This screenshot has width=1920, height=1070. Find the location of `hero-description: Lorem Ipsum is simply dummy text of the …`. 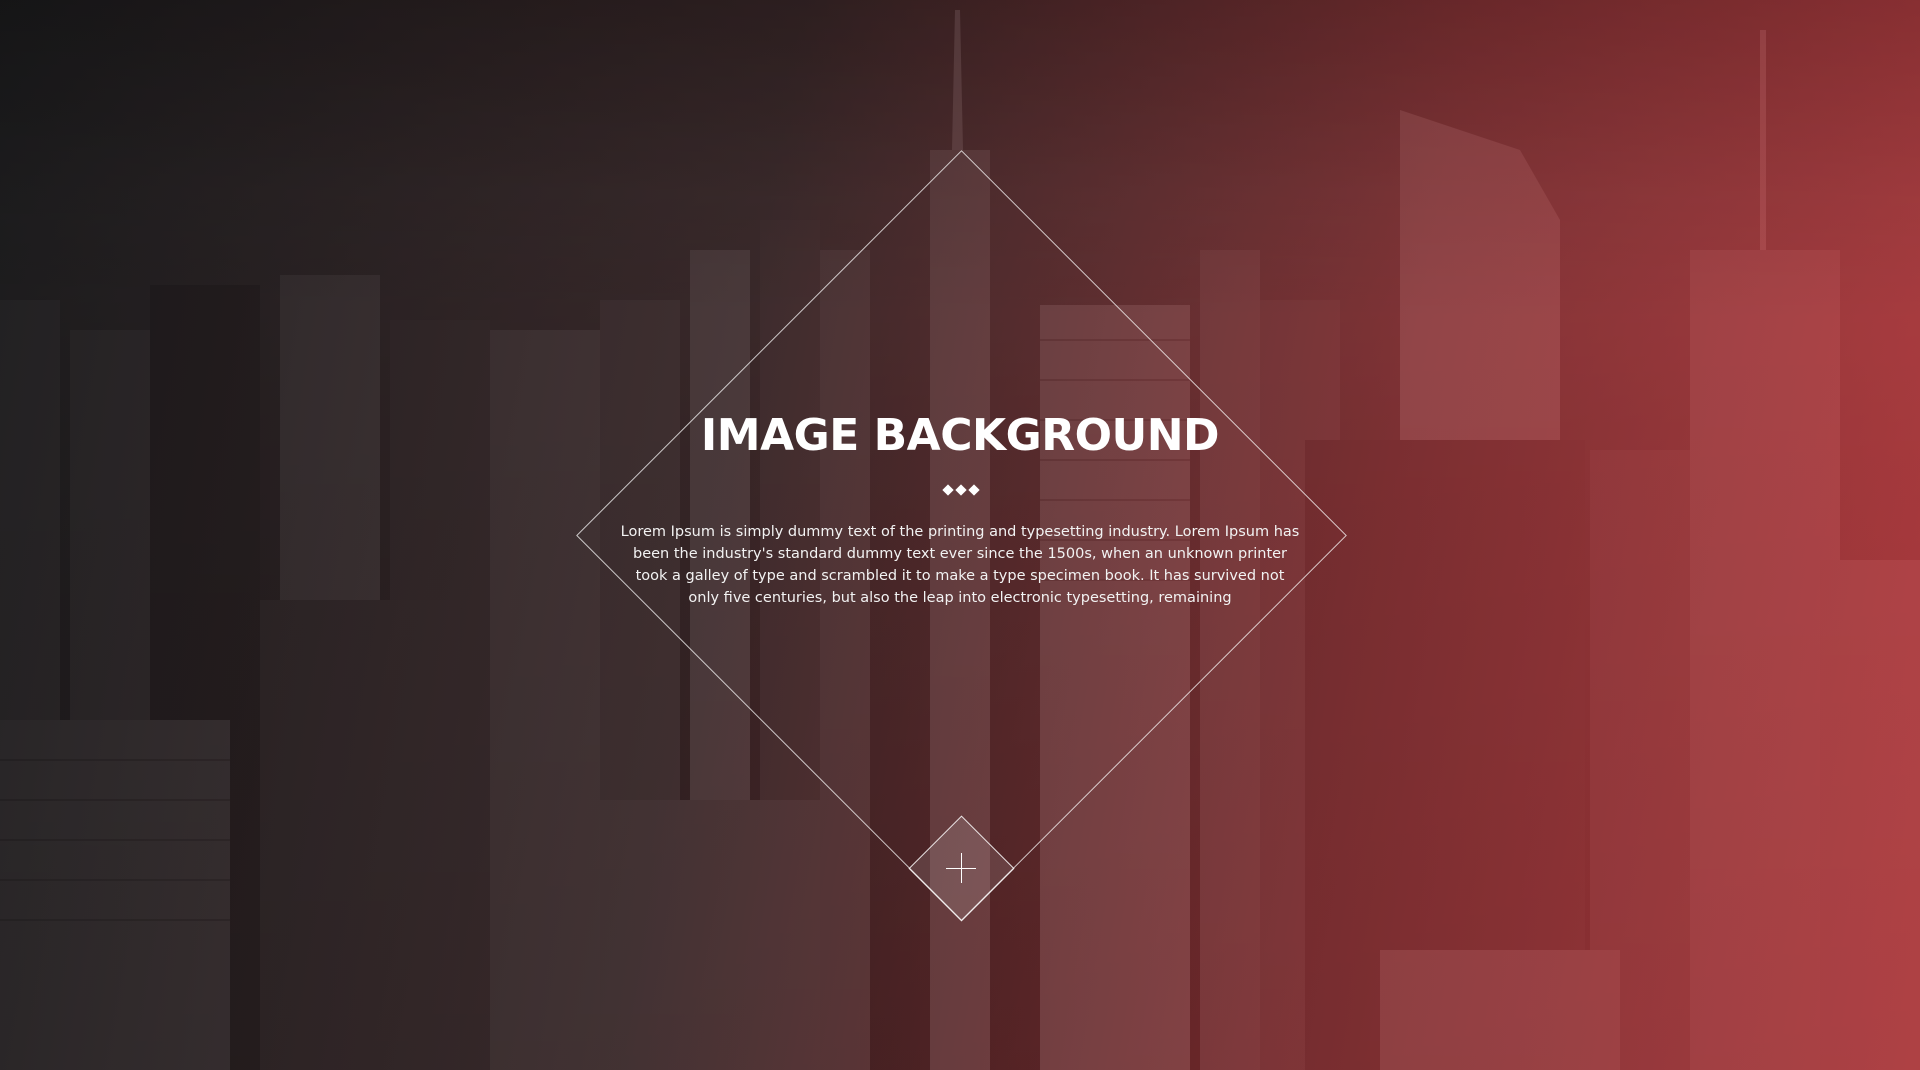

hero-description: Lorem Ipsum is simply dummy text of the … is located at coordinates (960, 565).